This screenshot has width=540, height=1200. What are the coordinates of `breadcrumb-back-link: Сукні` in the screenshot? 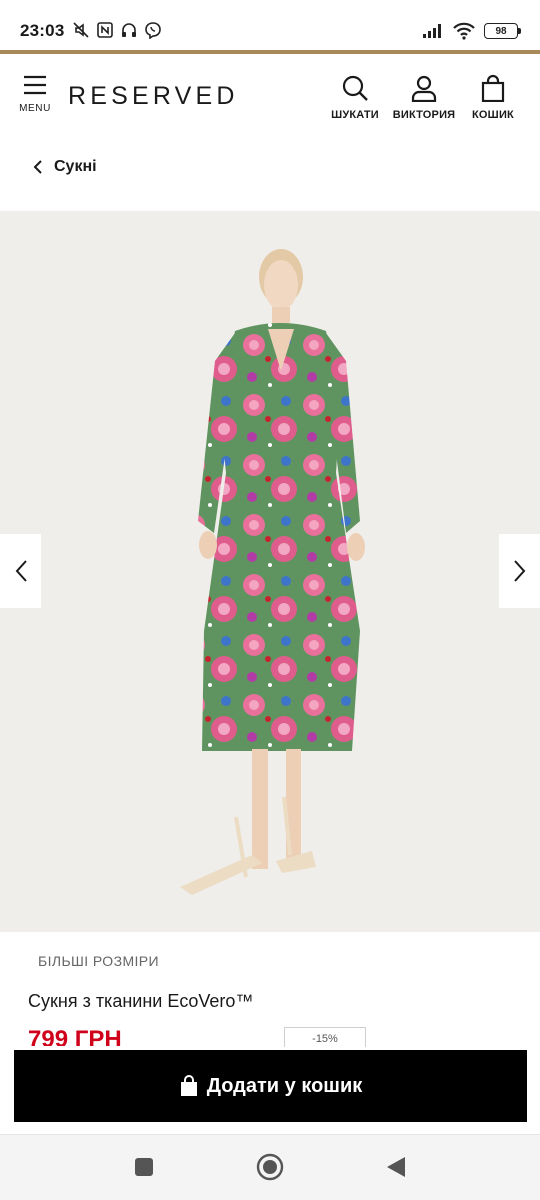 It's located at (64, 167).